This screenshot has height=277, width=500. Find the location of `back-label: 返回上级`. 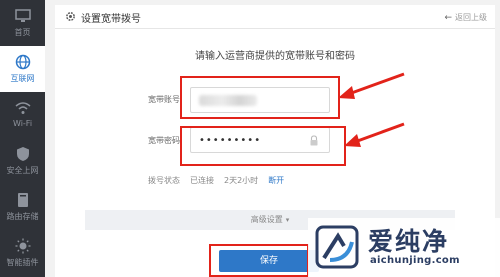

back-label: 返回上级 is located at coordinates (471, 17).